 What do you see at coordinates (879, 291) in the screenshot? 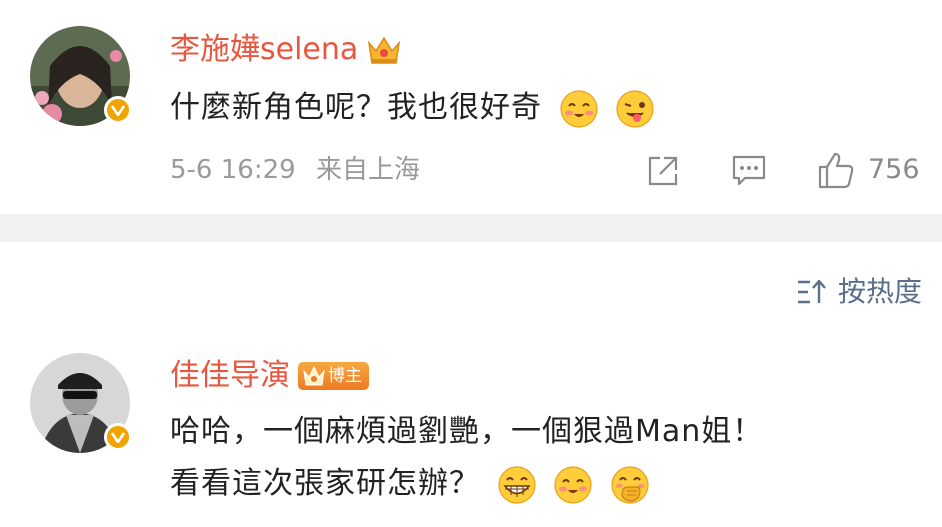
I see `sort-label: 按热度` at bounding box center [879, 291].